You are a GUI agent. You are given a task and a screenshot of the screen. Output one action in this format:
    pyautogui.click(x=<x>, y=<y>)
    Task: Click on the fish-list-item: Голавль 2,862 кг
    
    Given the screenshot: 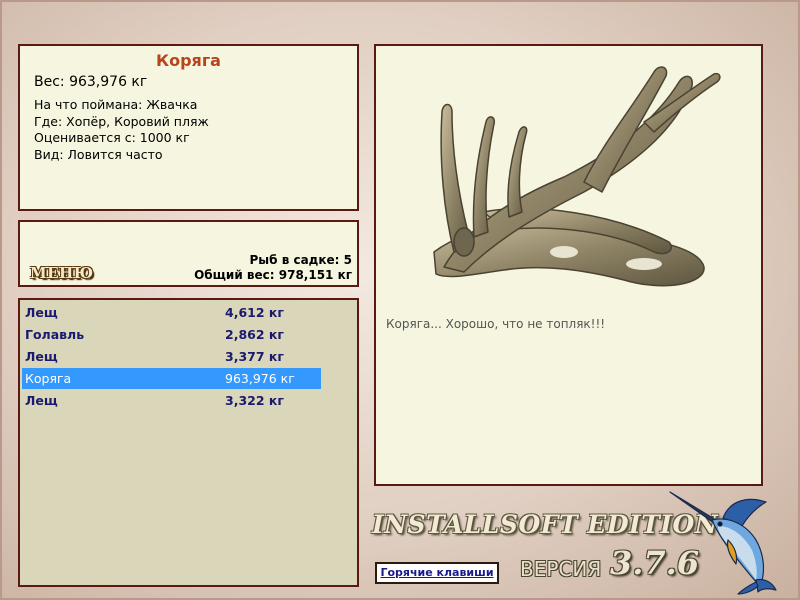 What is the action you would take?
    pyautogui.click(x=171, y=334)
    